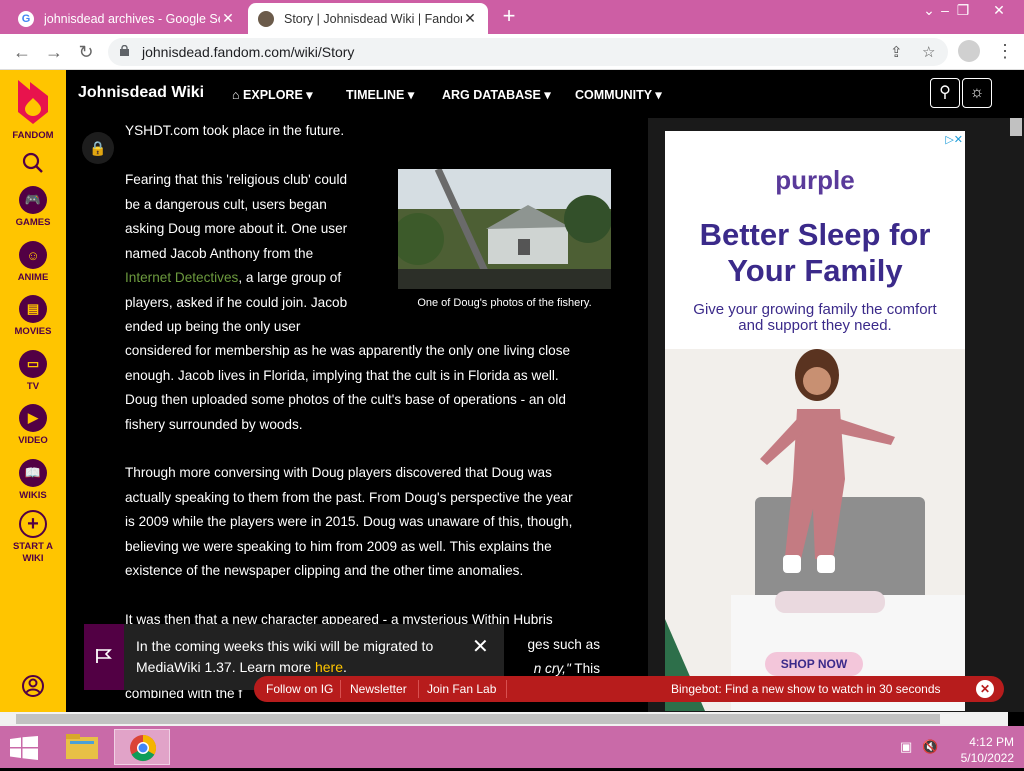 Image resolution: width=1024 pixels, height=771 pixels. Describe the element at coordinates (299, 689) in the screenshot. I see `follow-on-ig-link: Follow on IG` at that location.